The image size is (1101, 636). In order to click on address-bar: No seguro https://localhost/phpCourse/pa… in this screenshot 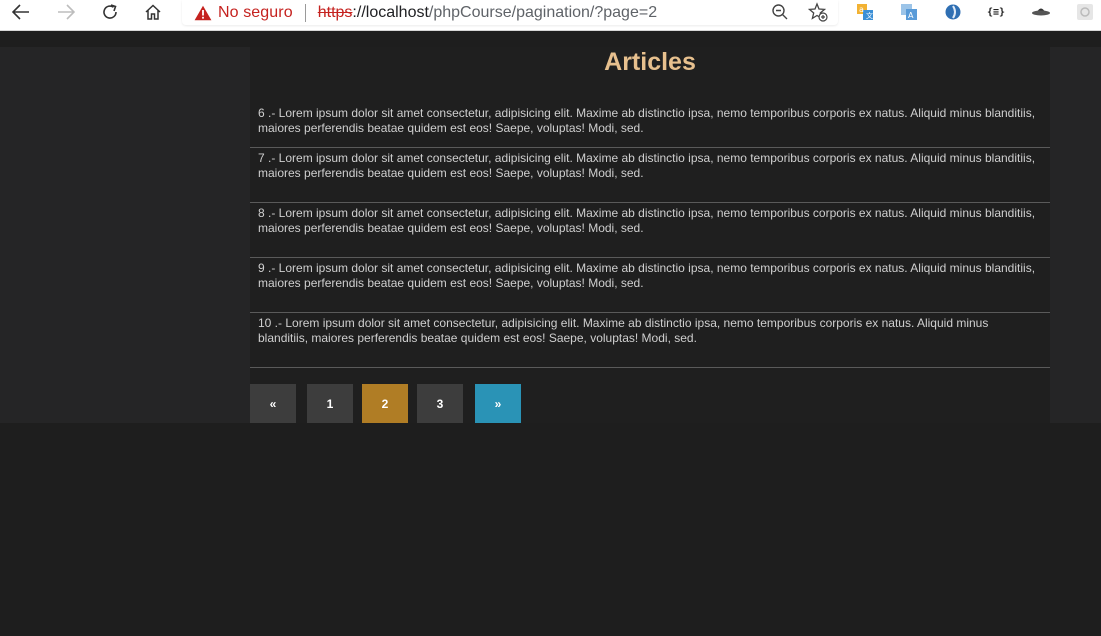, I will do `click(510, 12)`.